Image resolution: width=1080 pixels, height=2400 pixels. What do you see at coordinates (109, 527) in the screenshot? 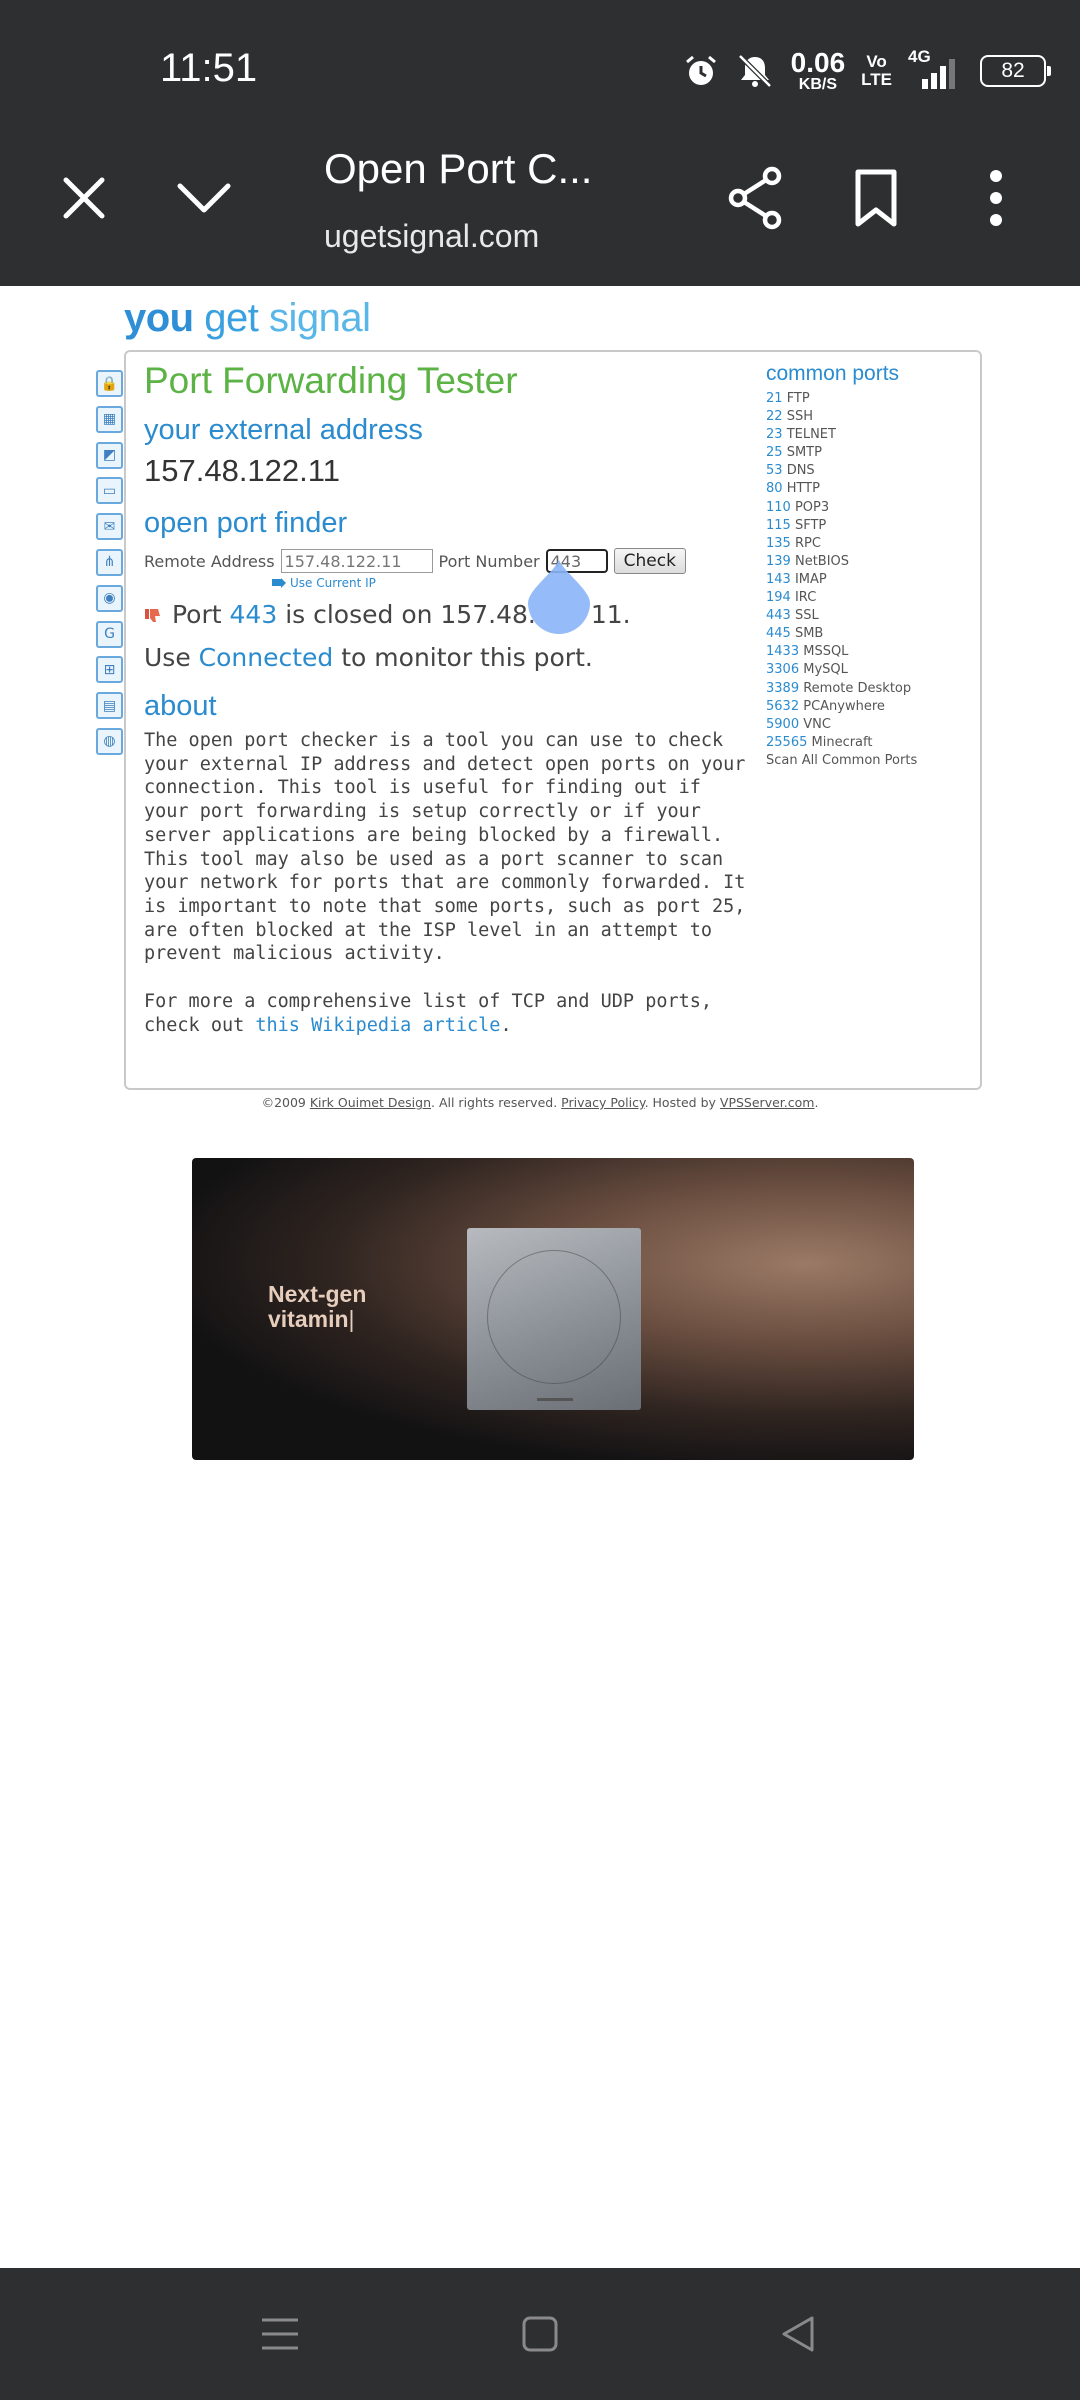
I see `mail-tool-icon: ✉` at bounding box center [109, 527].